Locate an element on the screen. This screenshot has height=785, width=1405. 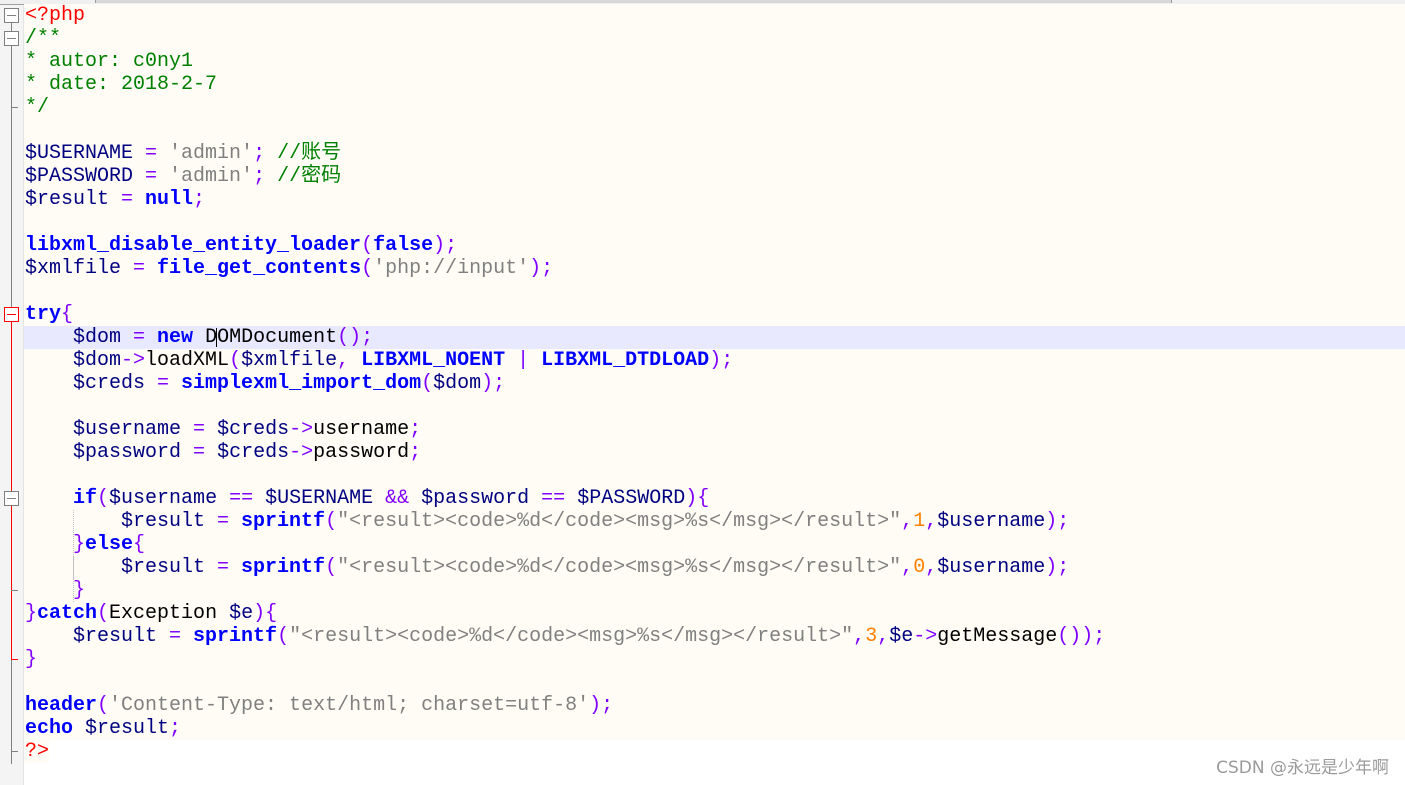
code-token: 'admin' is located at coordinates (211, 176).